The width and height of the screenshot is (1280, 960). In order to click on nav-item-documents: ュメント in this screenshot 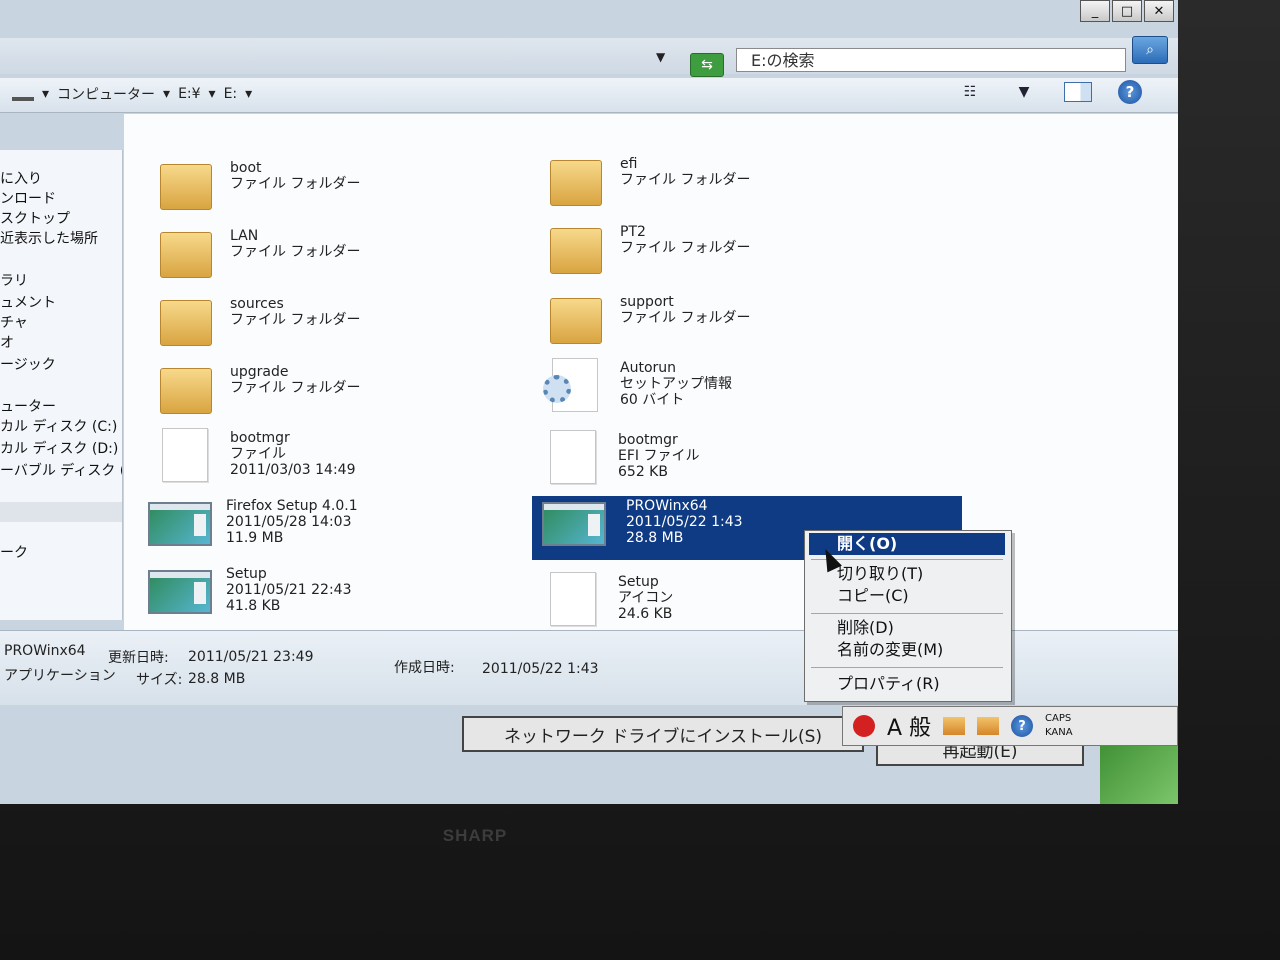, I will do `click(28, 302)`.